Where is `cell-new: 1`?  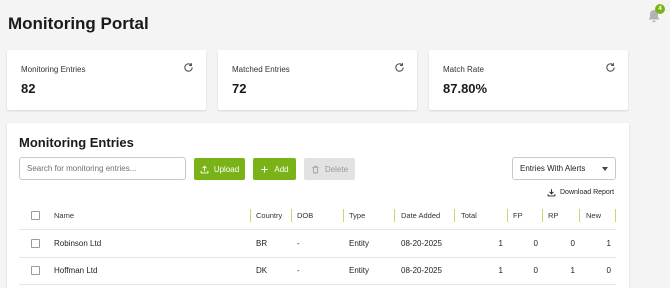 cell-new: 1 is located at coordinates (608, 243).